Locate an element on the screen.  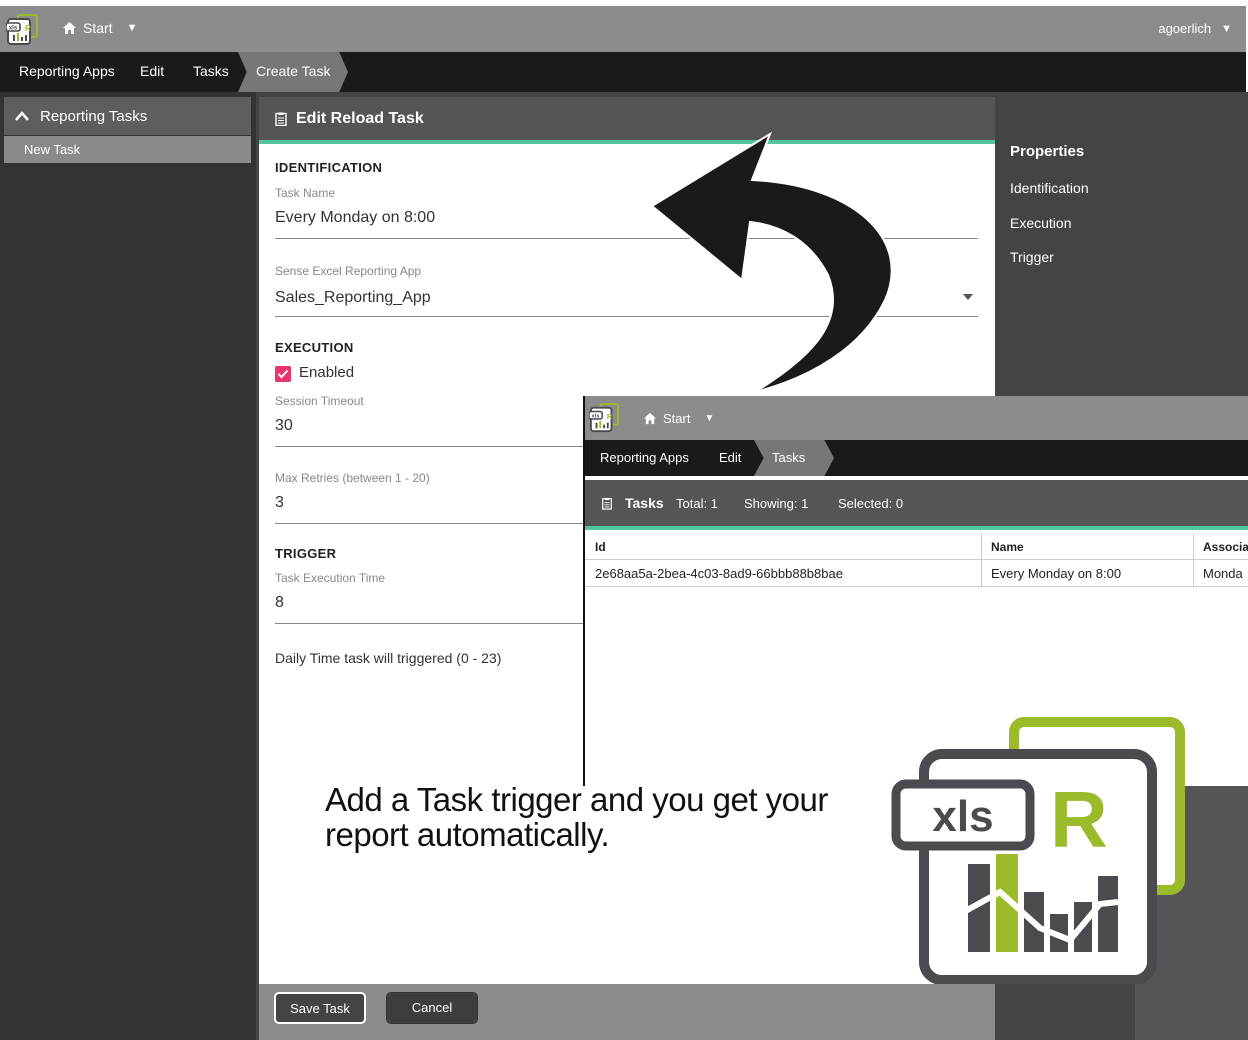
sidebar-section-reporting-tasks: Reporting Tasks is located at coordinates (127, 116).